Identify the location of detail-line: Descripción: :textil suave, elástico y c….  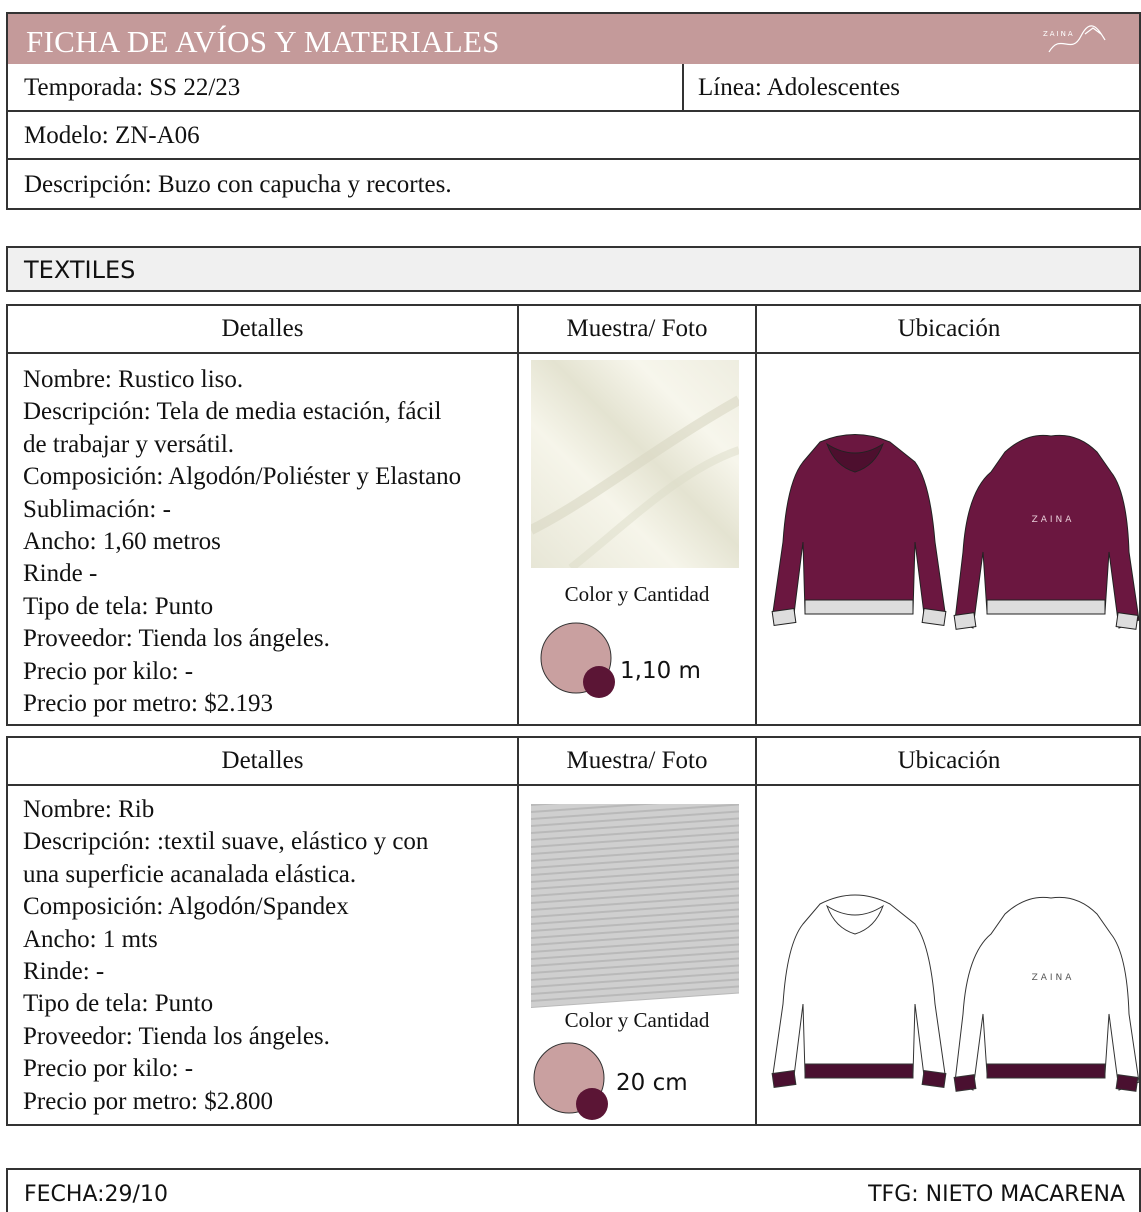
(226, 842).